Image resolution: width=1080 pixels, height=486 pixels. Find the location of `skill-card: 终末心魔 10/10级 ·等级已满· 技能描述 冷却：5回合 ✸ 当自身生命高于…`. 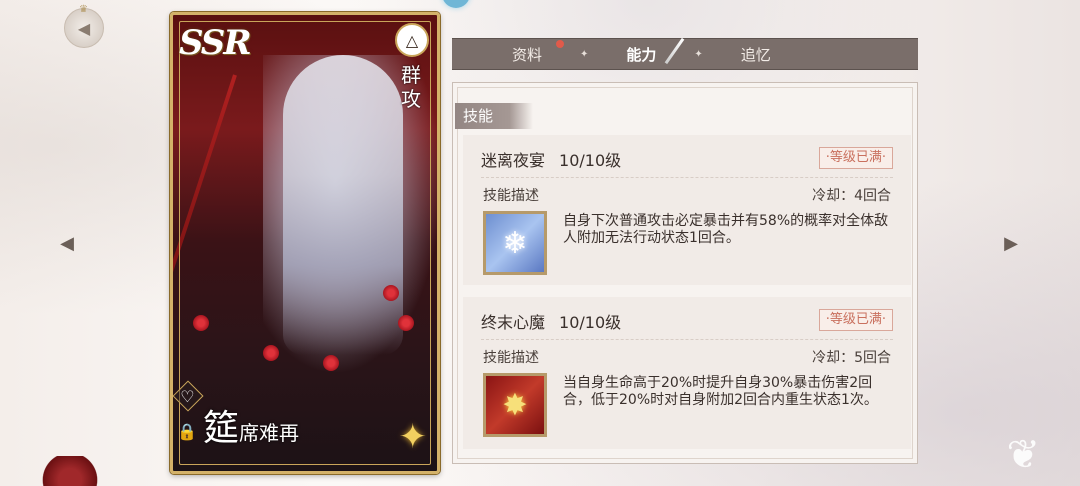

skill-card: 终末心魔 10/10级 ·等级已满· 技能描述 冷却：5回合 ✸ 当自身生命高于… is located at coordinates (687, 373).